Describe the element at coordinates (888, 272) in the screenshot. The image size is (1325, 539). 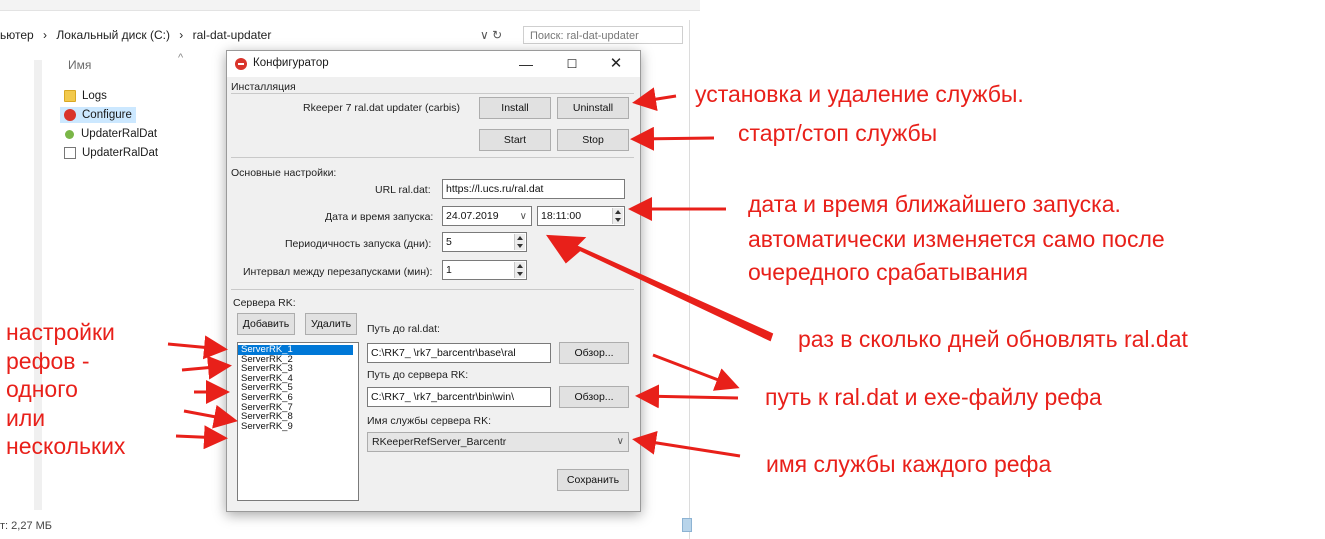
I see `annotation-datetime-line3: очередного срабатывания` at that location.